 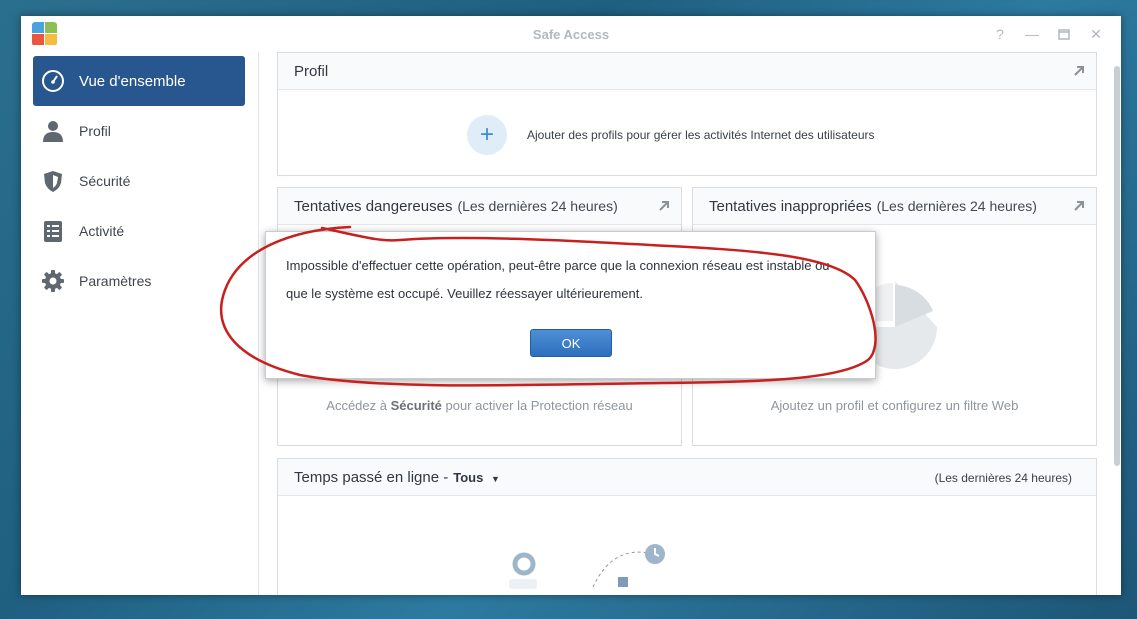 What do you see at coordinates (1096, 34) in the screenshot?
I see `close-icon: ✕` at bounding box center [1096, 34].